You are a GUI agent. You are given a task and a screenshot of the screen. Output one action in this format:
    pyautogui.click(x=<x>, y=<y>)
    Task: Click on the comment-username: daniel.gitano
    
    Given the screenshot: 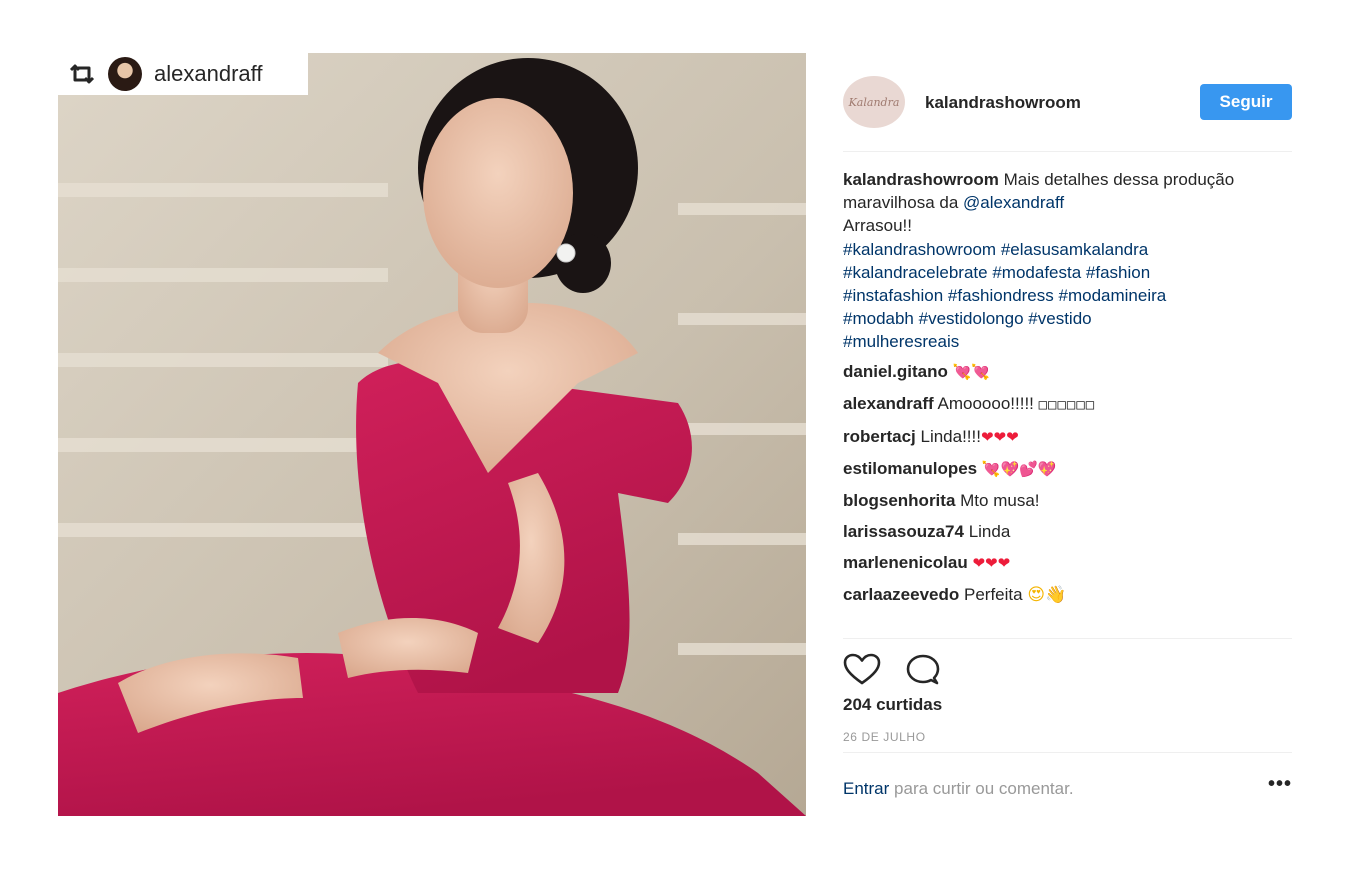 What is the action you would take?
    pyautogui.click(x=895, y=371)
    